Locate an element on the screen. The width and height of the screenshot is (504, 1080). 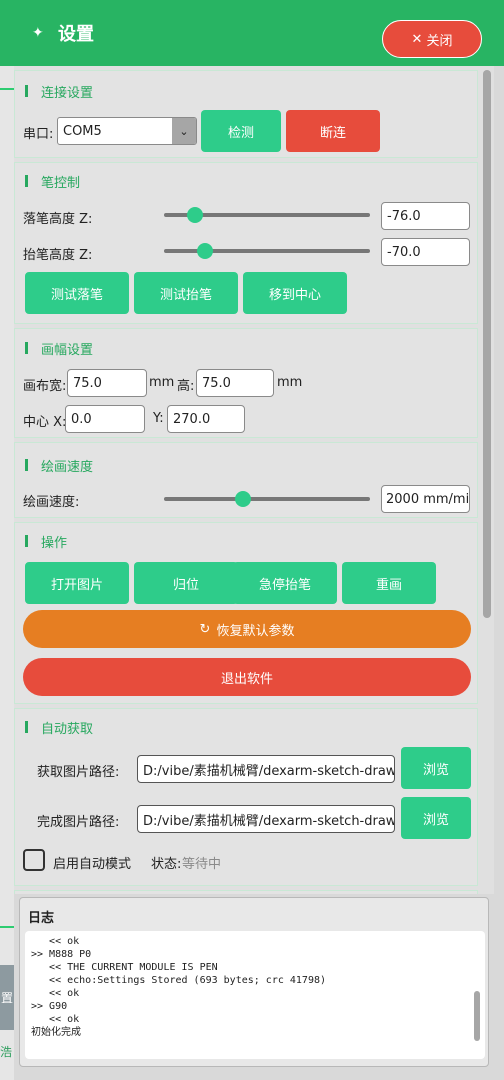
emergency-stop-button: 急停抬笔 is located at coordinates (285, 583).